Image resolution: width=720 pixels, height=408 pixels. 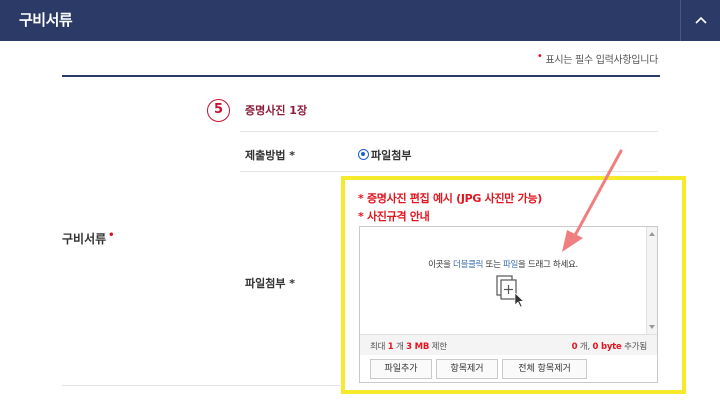 I want to click on collapse-toggle-button, so click(x=700, y=20).